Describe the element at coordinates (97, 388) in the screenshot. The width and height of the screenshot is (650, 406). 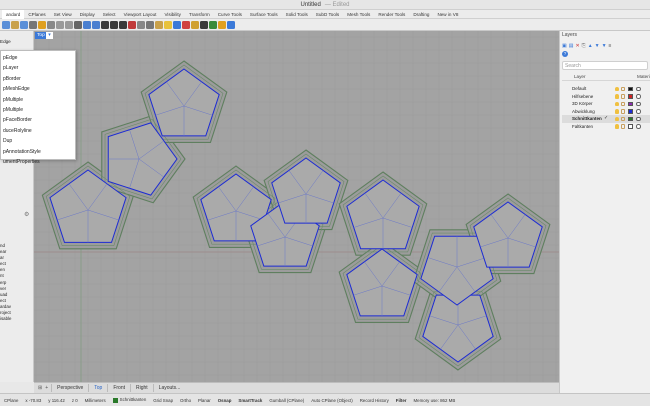
I see `view-tab: Top` at that location.